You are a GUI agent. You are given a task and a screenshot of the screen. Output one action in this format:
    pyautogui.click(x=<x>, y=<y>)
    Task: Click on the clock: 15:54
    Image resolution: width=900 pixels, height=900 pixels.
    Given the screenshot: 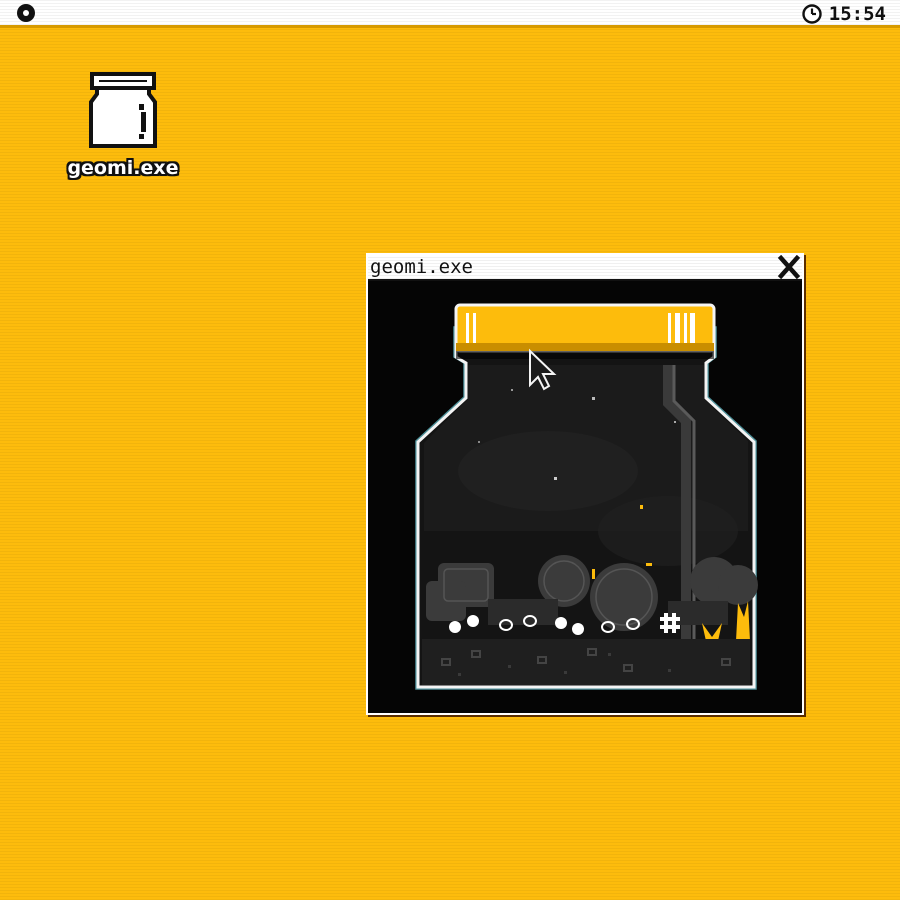 What is the action you would take?
    pyautogui.click(x=843, y=14)
    